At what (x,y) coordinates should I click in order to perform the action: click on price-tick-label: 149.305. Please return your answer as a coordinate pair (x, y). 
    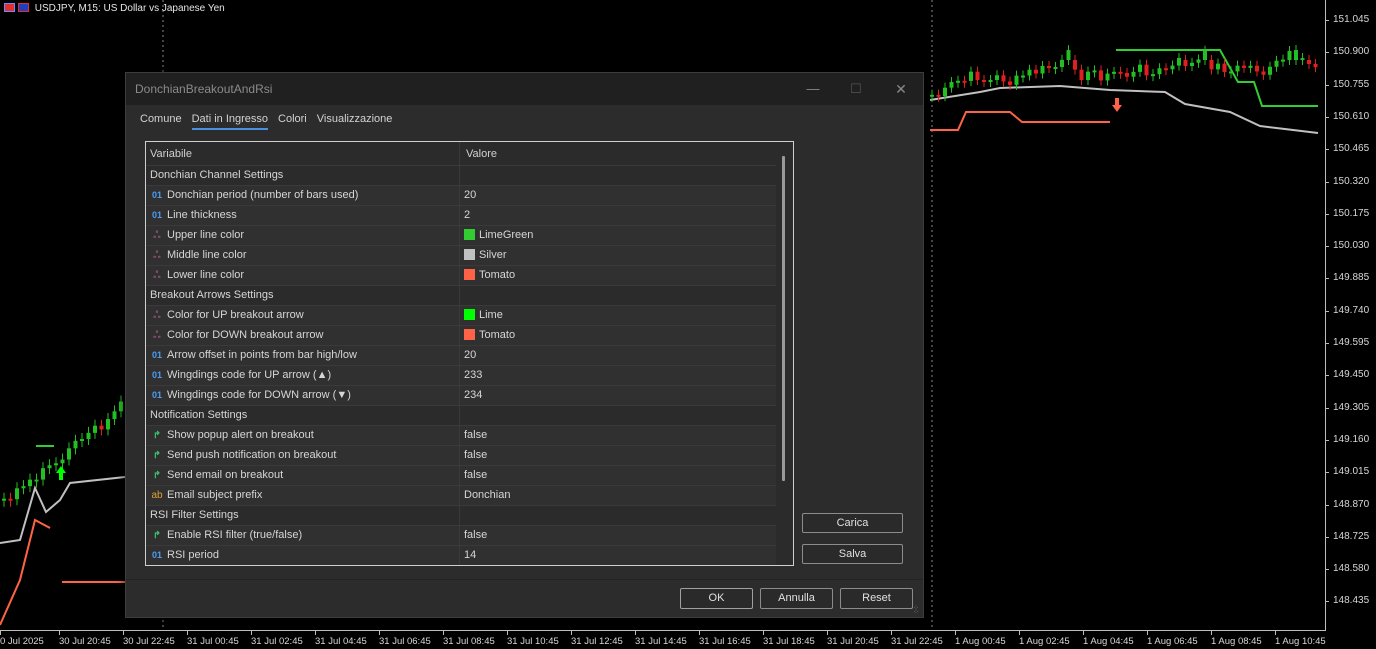
    Looking at the image, I should click on (1347, 407).